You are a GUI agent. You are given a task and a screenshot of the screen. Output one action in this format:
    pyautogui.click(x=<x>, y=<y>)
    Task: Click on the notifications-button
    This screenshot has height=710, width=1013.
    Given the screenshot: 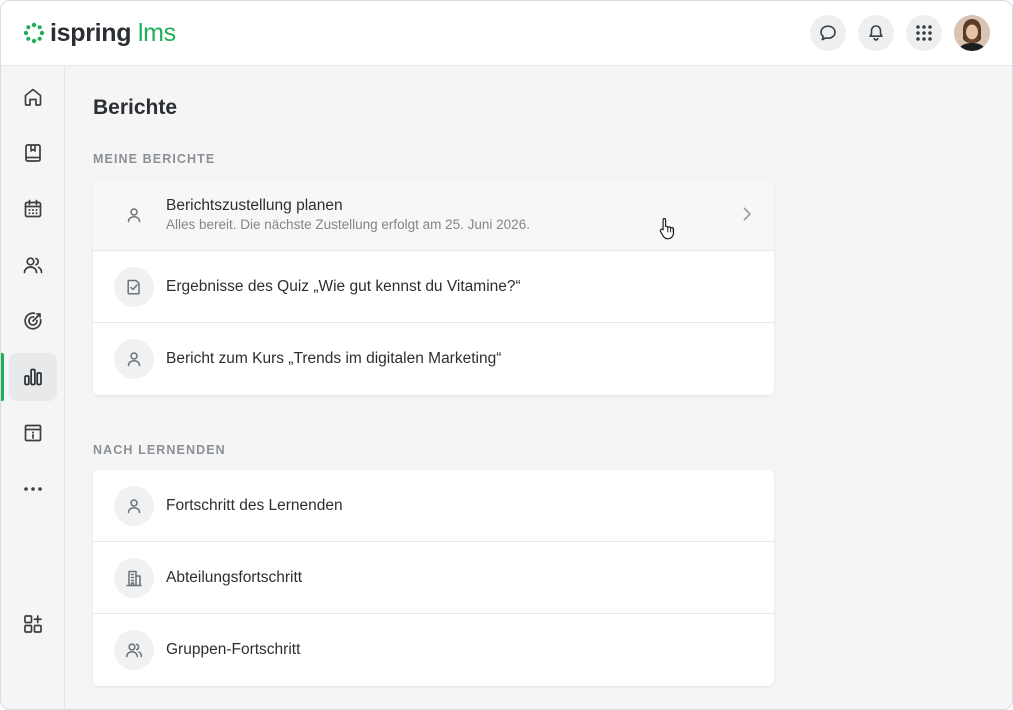 What is the action you would take?
    pyautogui.click(x=876, y=33)
    